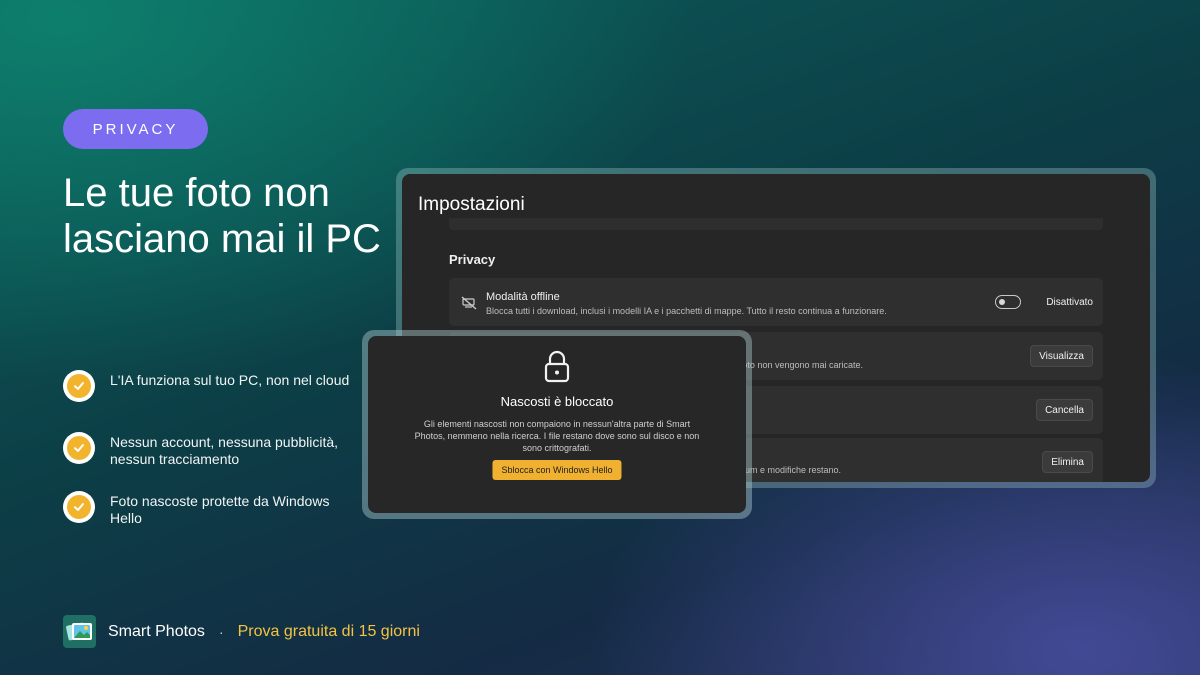  I want to click on smart-photos-logo-icon, so click(79, 631).